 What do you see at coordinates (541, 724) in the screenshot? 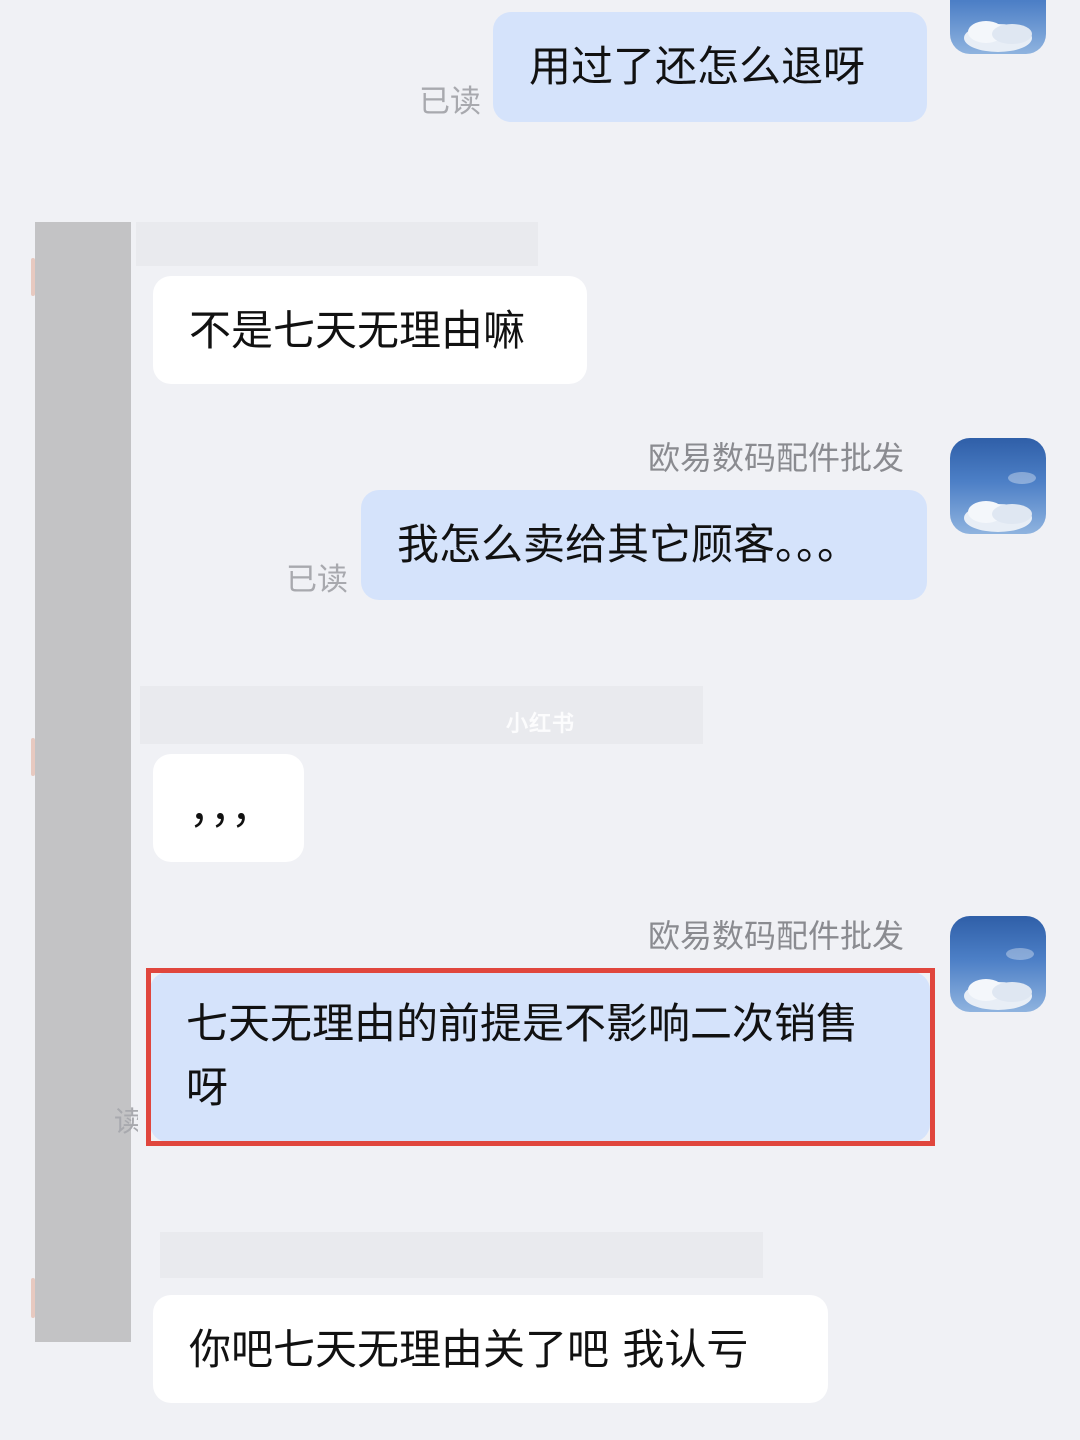
I see `watermark: 小红书` at bounding box center [541, 724].